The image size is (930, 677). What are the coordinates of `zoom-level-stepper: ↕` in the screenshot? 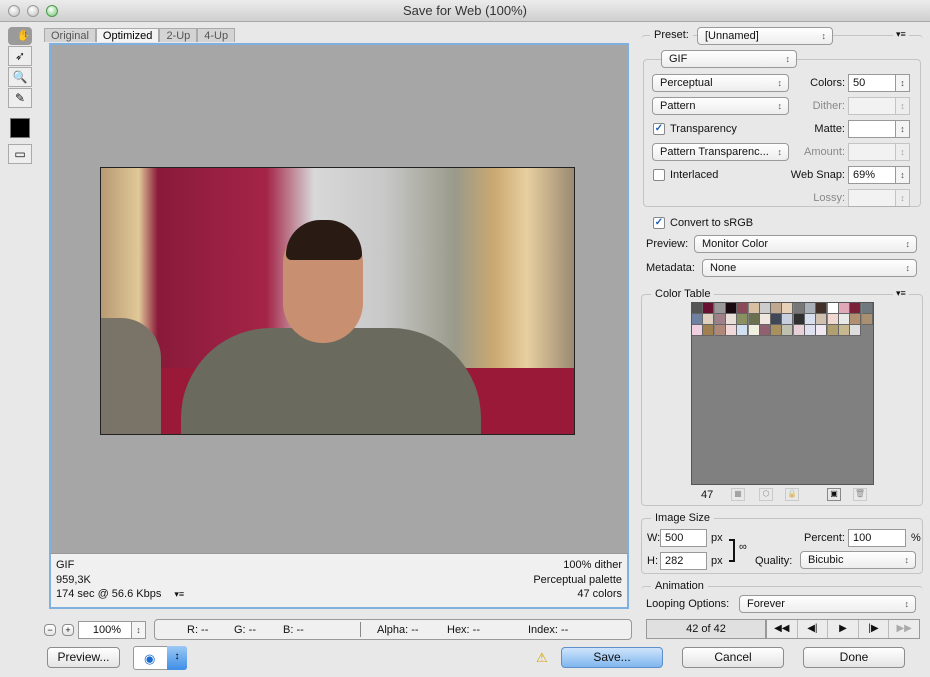 It's located at (139, 630).